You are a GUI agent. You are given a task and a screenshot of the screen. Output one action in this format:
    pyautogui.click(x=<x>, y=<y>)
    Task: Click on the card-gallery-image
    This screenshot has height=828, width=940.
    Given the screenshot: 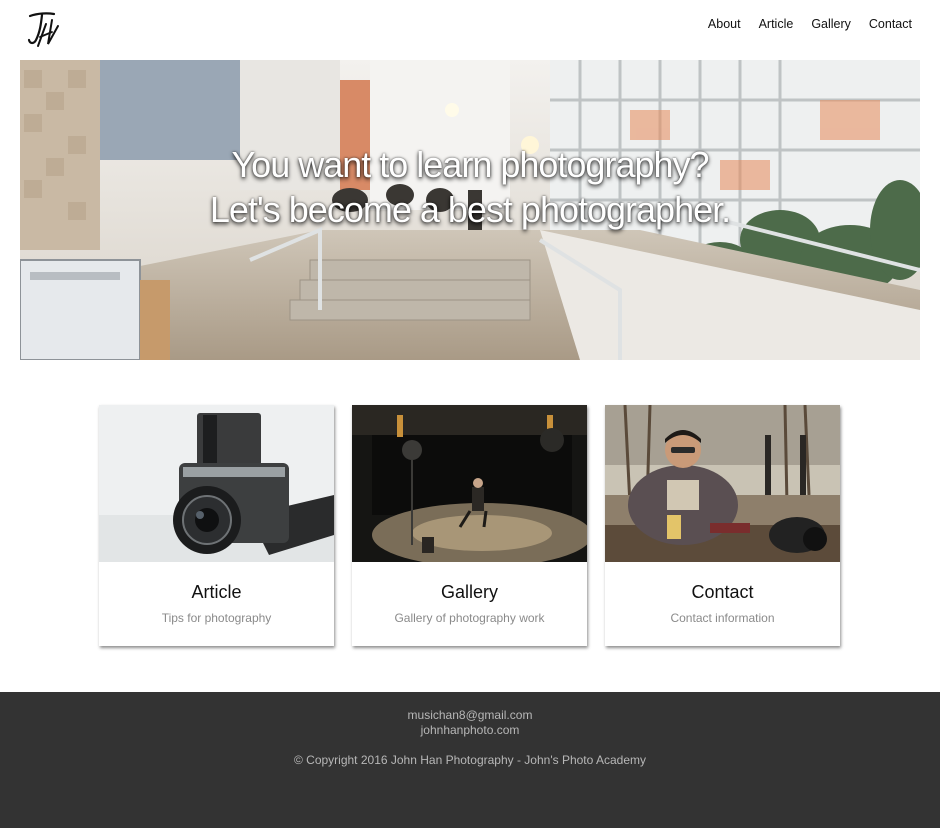 What is the action you would take?
    pyautogui.click(x=469, y=483)
    